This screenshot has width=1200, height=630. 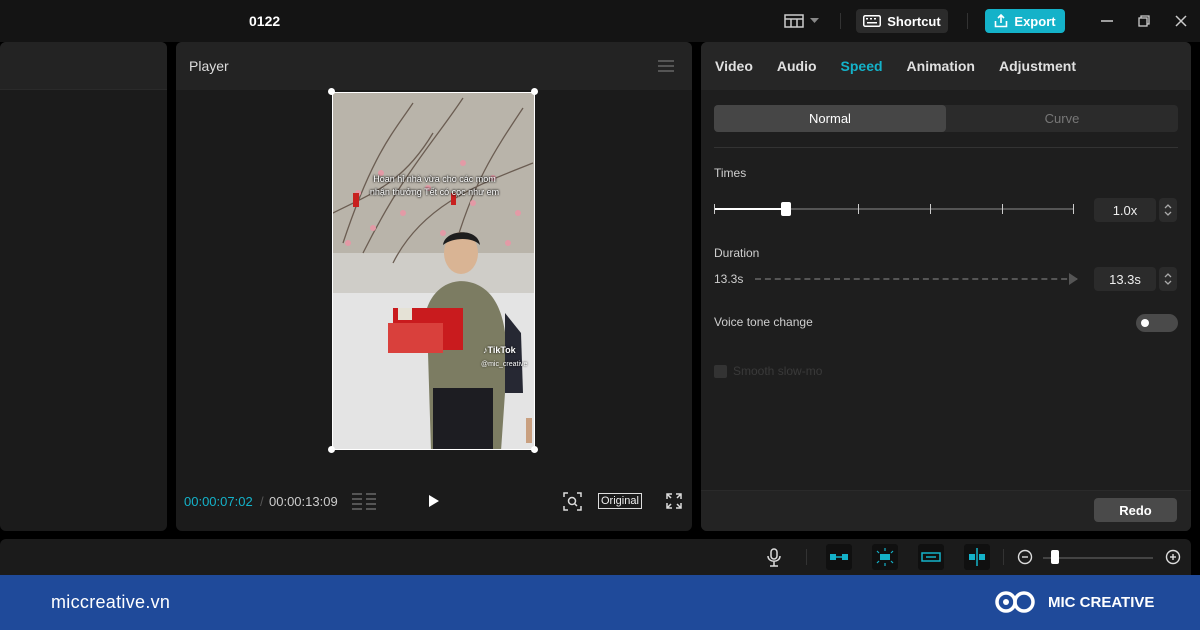 I want to click on minimize-button, so click(x=1107, y=21).